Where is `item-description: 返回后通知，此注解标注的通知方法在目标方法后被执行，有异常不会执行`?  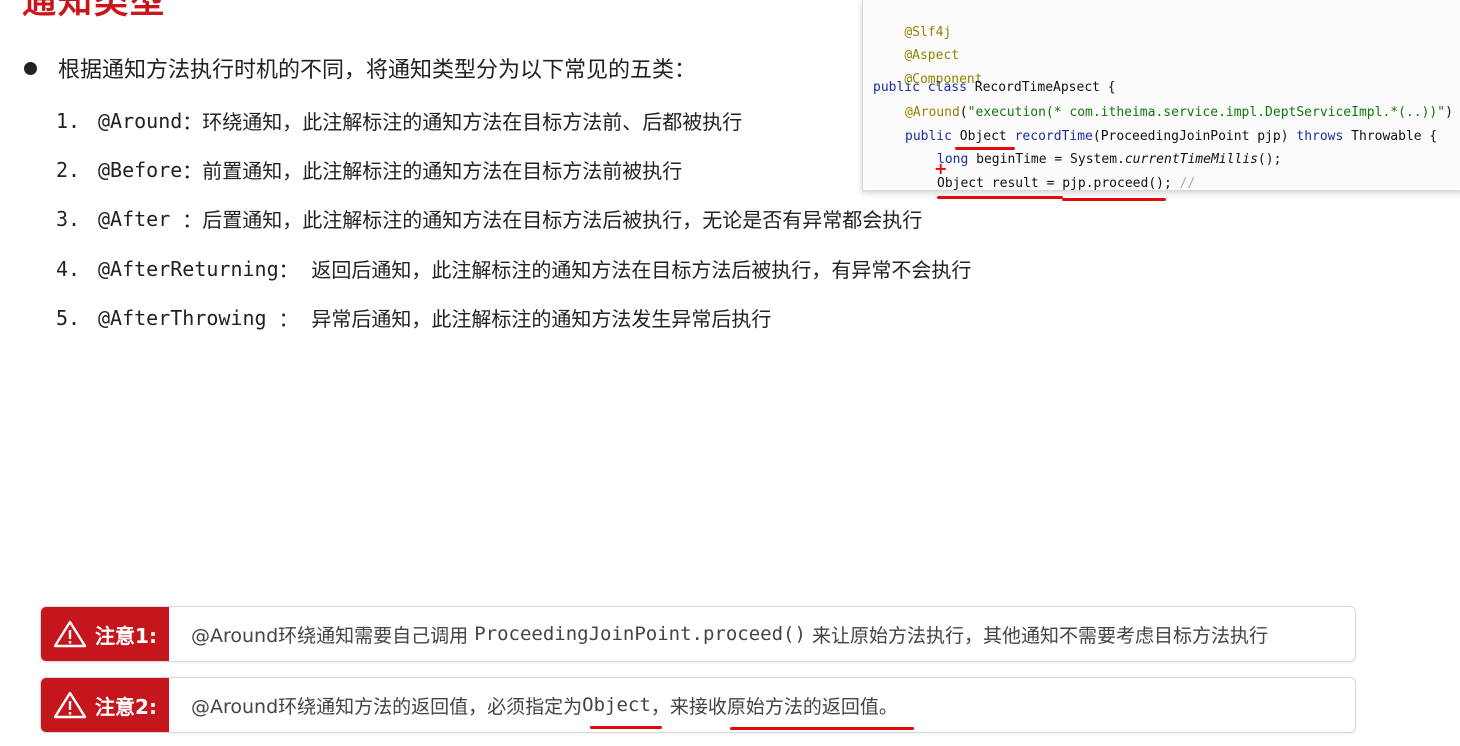 item-description: 返回后通知，此注解标注的通知方法在目标方法后被执行，有异常不会执行 is located at coordinates (641, 270).